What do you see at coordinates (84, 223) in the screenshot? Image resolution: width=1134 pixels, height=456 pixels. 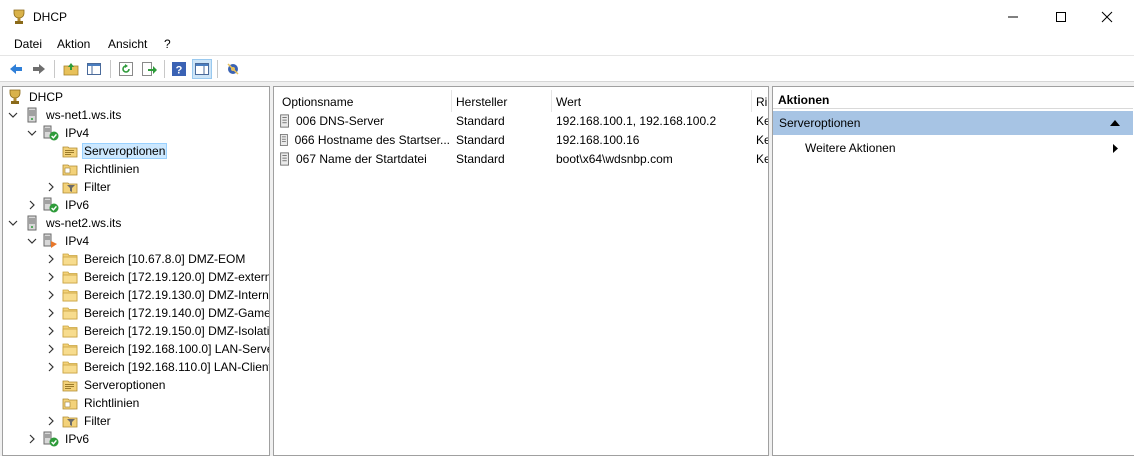 I see `tree-label: ws-net2.ws.its` at bounding box center [84, 223].